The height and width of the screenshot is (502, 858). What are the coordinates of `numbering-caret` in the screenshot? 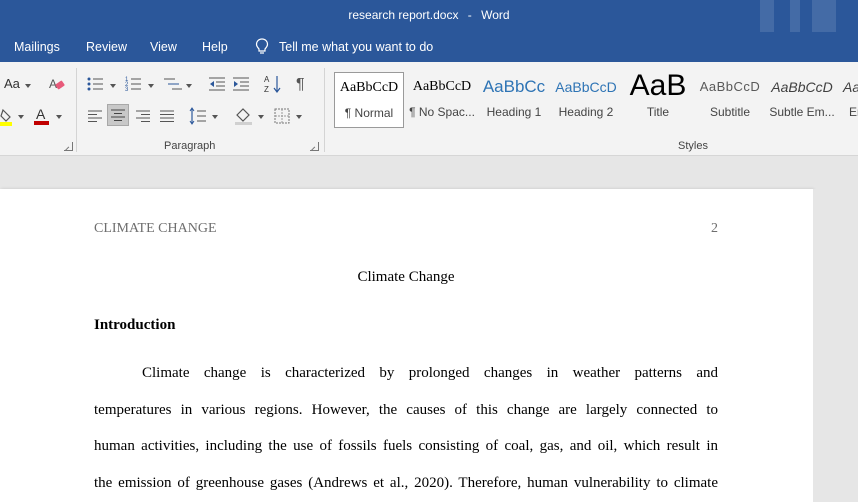 It's located at (151, 86).